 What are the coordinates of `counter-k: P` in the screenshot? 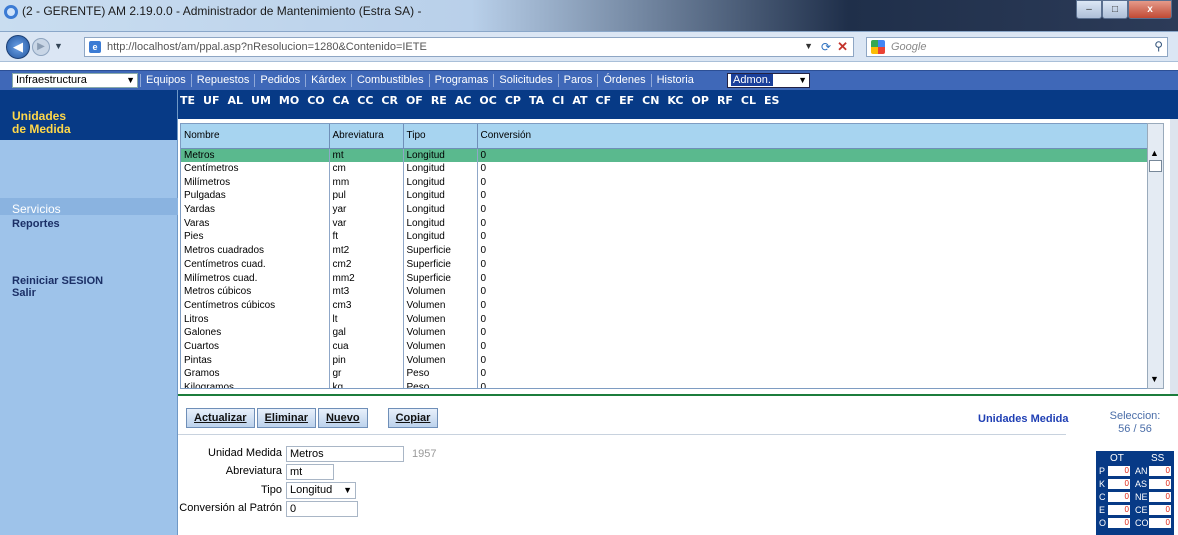 It's located at (1102, 471).